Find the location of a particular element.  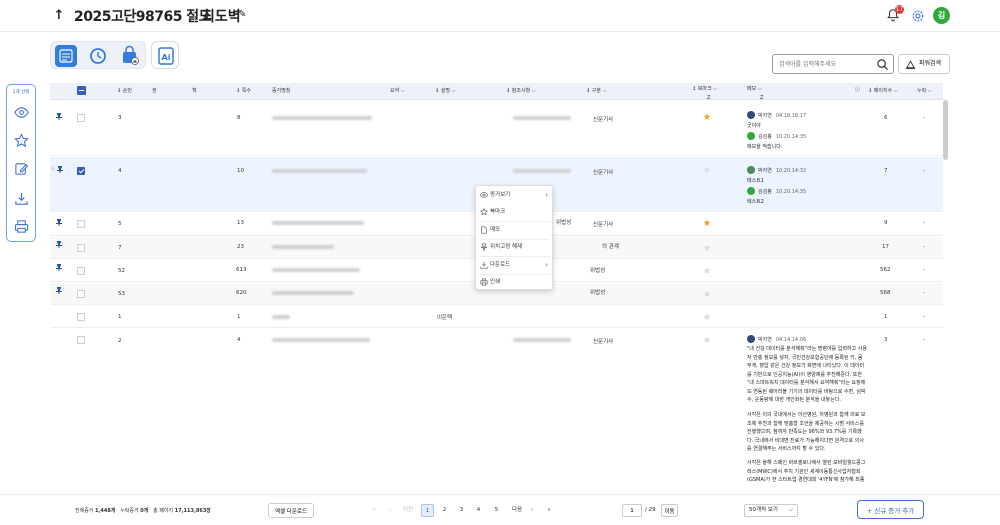

col-order: ↕ 순번 is located at coordinates (124, 90).